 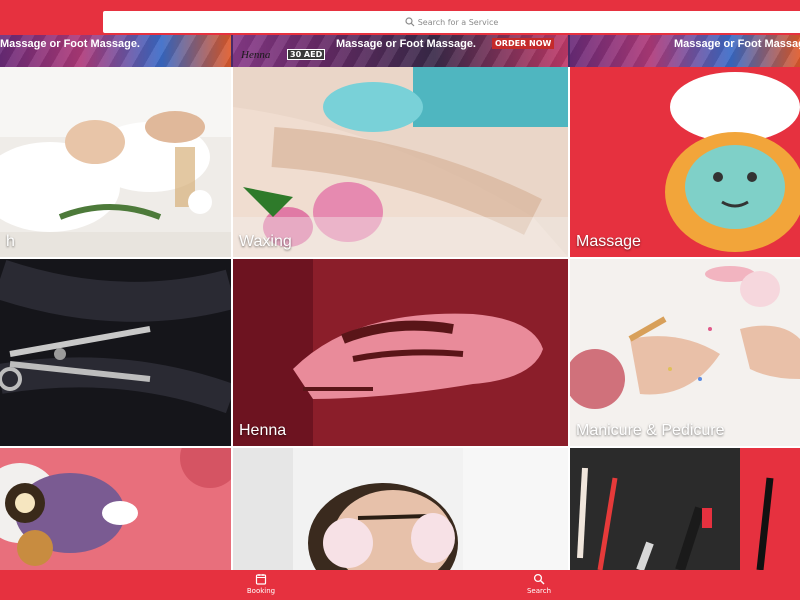 What do you see at coordinates (306, 54) in the screenshot?
I see `promo-price-badge: 30 AED` at bounding box center [306, 54].